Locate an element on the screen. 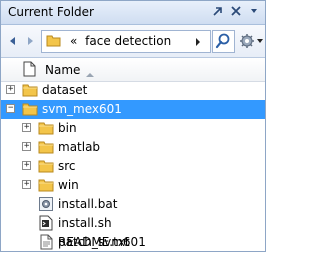  tree-label: matlab is located at coordinates (79, 147).